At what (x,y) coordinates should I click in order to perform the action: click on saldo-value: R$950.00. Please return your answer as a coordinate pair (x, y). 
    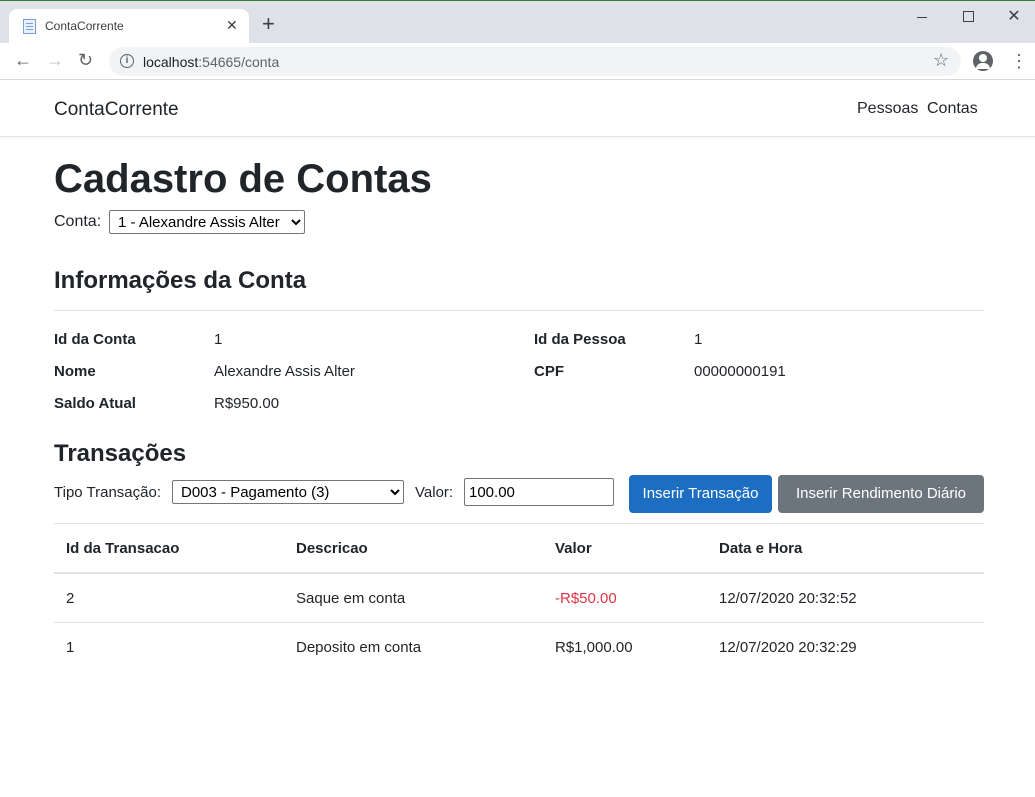
    Looking at the image, I should click on (247, 403).